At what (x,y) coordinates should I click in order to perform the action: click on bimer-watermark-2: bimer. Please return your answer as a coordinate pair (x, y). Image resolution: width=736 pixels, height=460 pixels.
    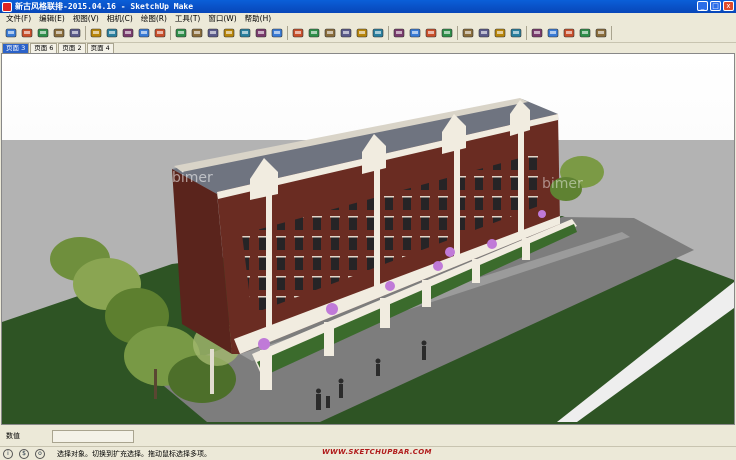
    Looking at the image, I should click on (562, 184).